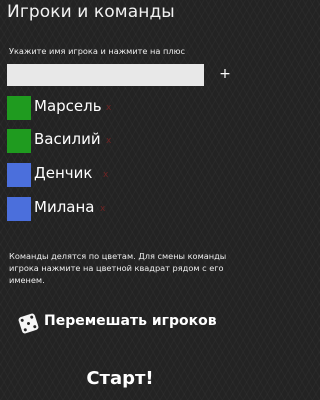 This screenshot has height=400, width=320. What do you see at coordinates (120, 378) in the screenshot?
I see `start-button: Старт!` at bounding box center [120, 378].